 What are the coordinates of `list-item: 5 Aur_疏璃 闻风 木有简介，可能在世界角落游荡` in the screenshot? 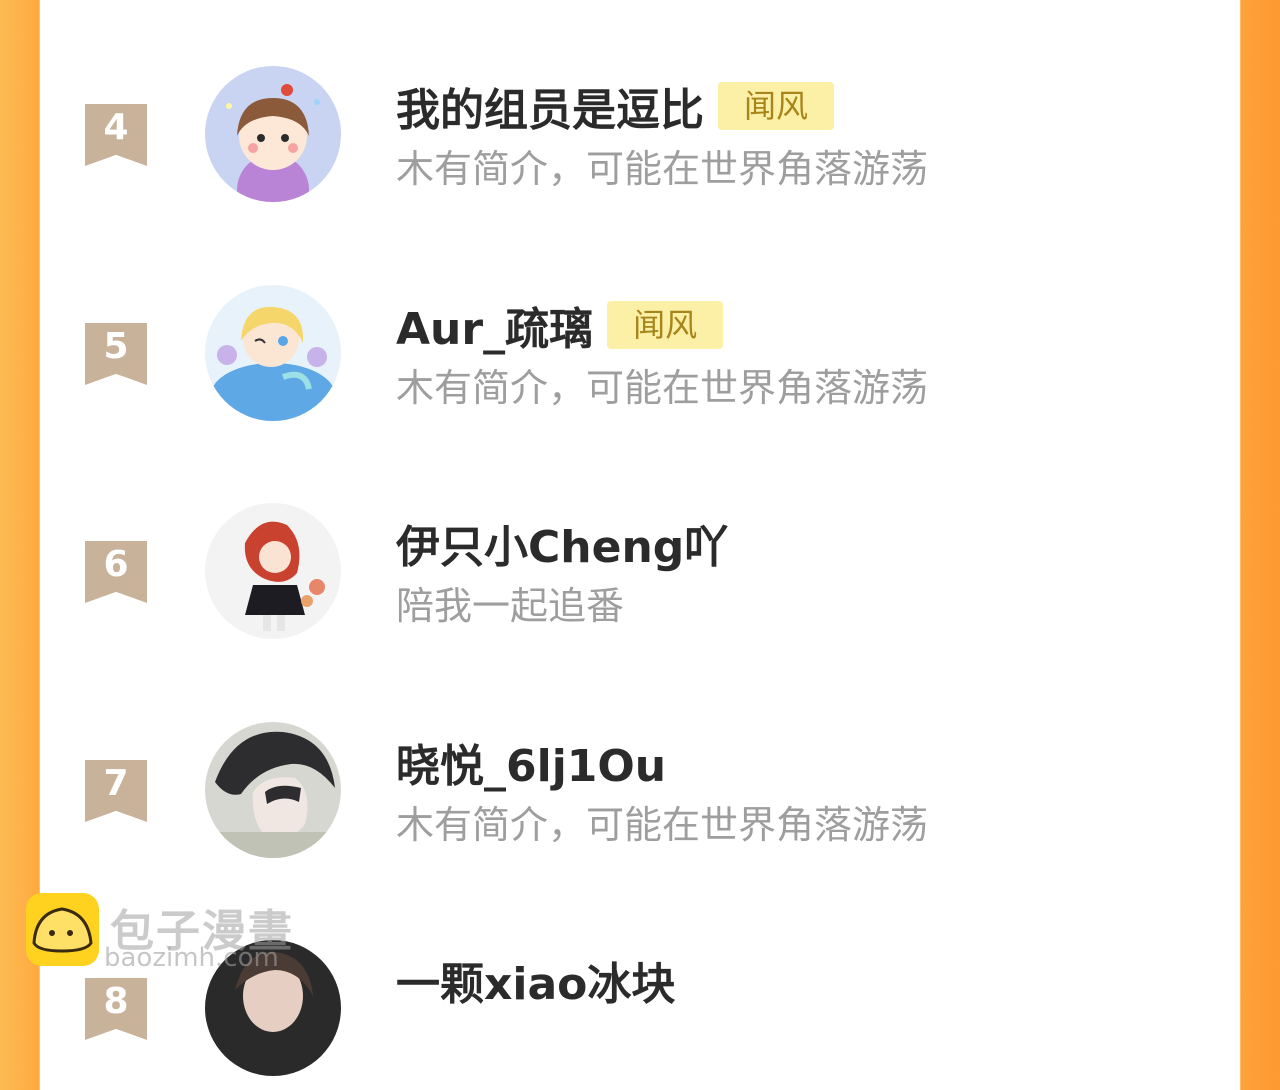 It's located at (640, 360).